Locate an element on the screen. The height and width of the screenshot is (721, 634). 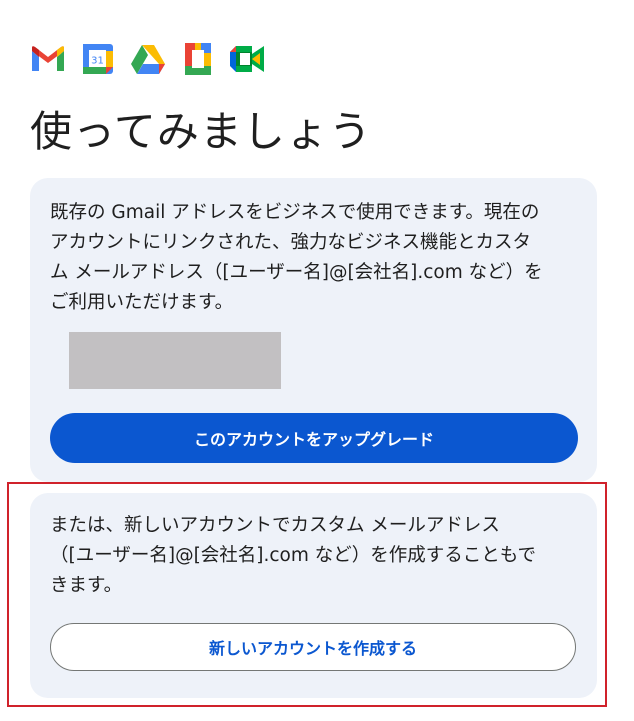
meet-icon is located at coordinates (248, 59).